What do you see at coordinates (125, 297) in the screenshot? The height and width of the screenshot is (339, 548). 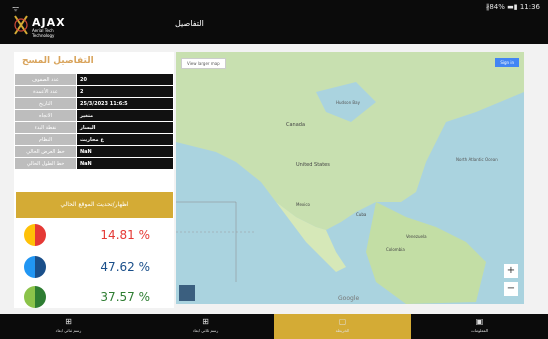 I see `stat-percentage: 37.57 %` at bounding box center [125, 297].